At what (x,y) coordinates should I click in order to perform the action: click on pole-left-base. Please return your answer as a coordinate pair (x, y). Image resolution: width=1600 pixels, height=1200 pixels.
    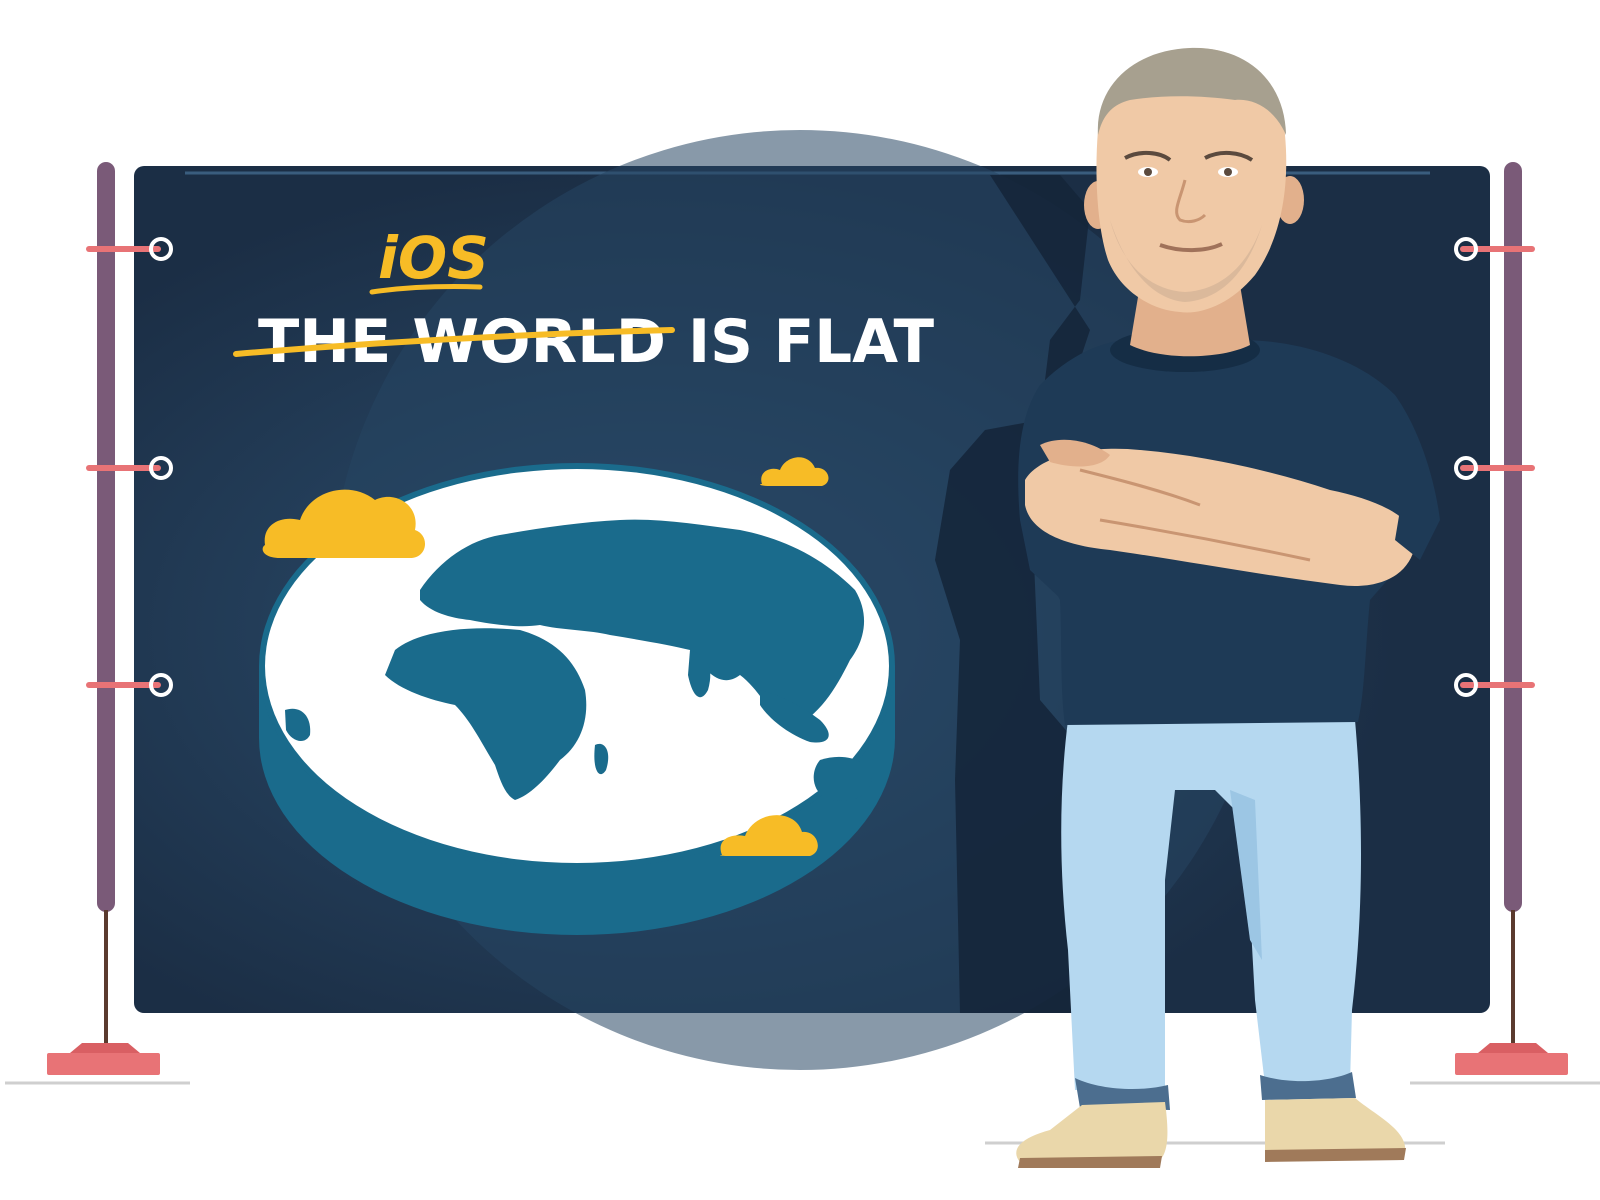
    Looking at the image, I should click on (103, 1064).